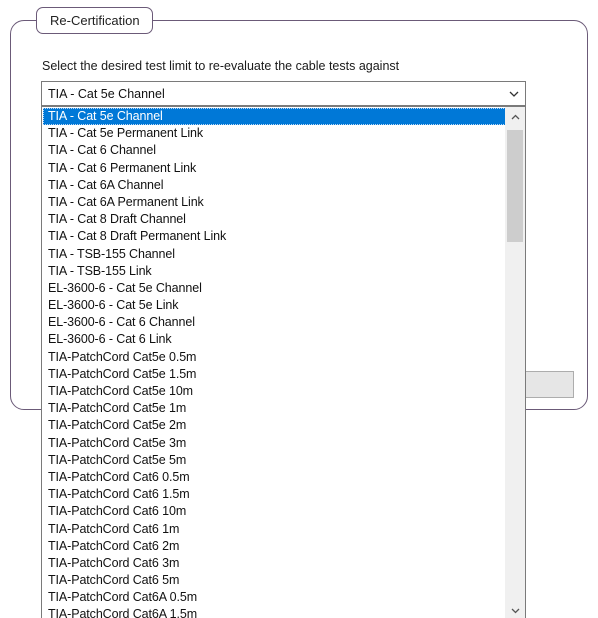 Image resolution: width=598 pixels, height=618 pixels. What do you see at coordinates (274, 546) in the screenshot?
I see `dropdown-option: TIA-PatchCord Cat6 2m` at bounding box center [274, 546].